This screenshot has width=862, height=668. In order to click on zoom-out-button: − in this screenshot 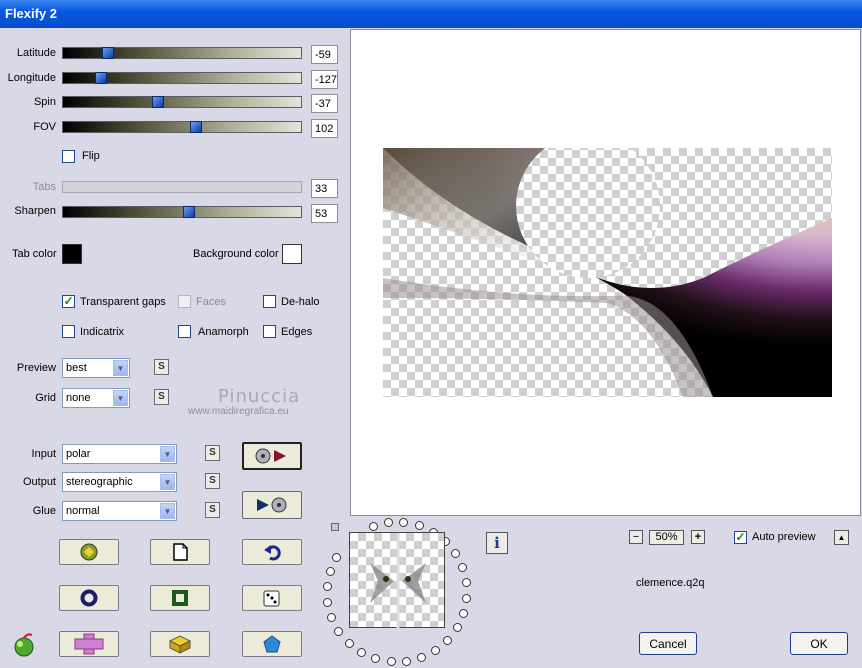, I will do `click(636, 537)`.